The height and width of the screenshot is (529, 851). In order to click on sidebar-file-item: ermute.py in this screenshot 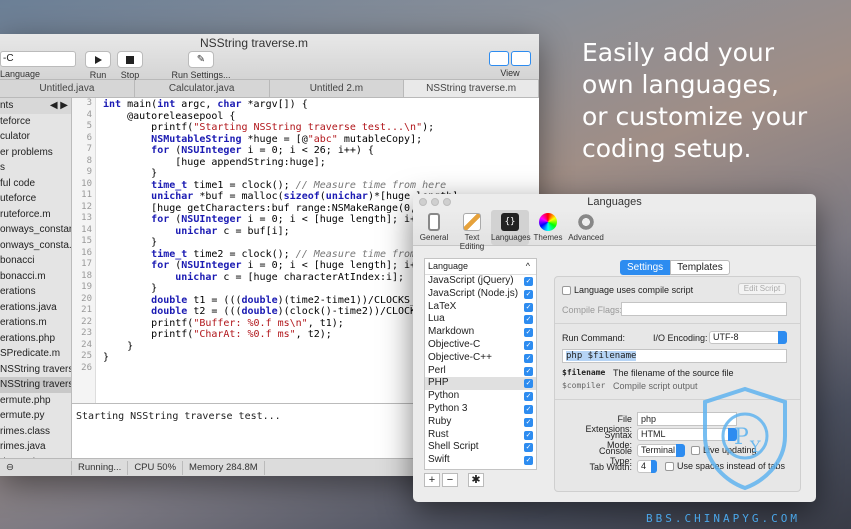, I will do `click(35, 416)`.